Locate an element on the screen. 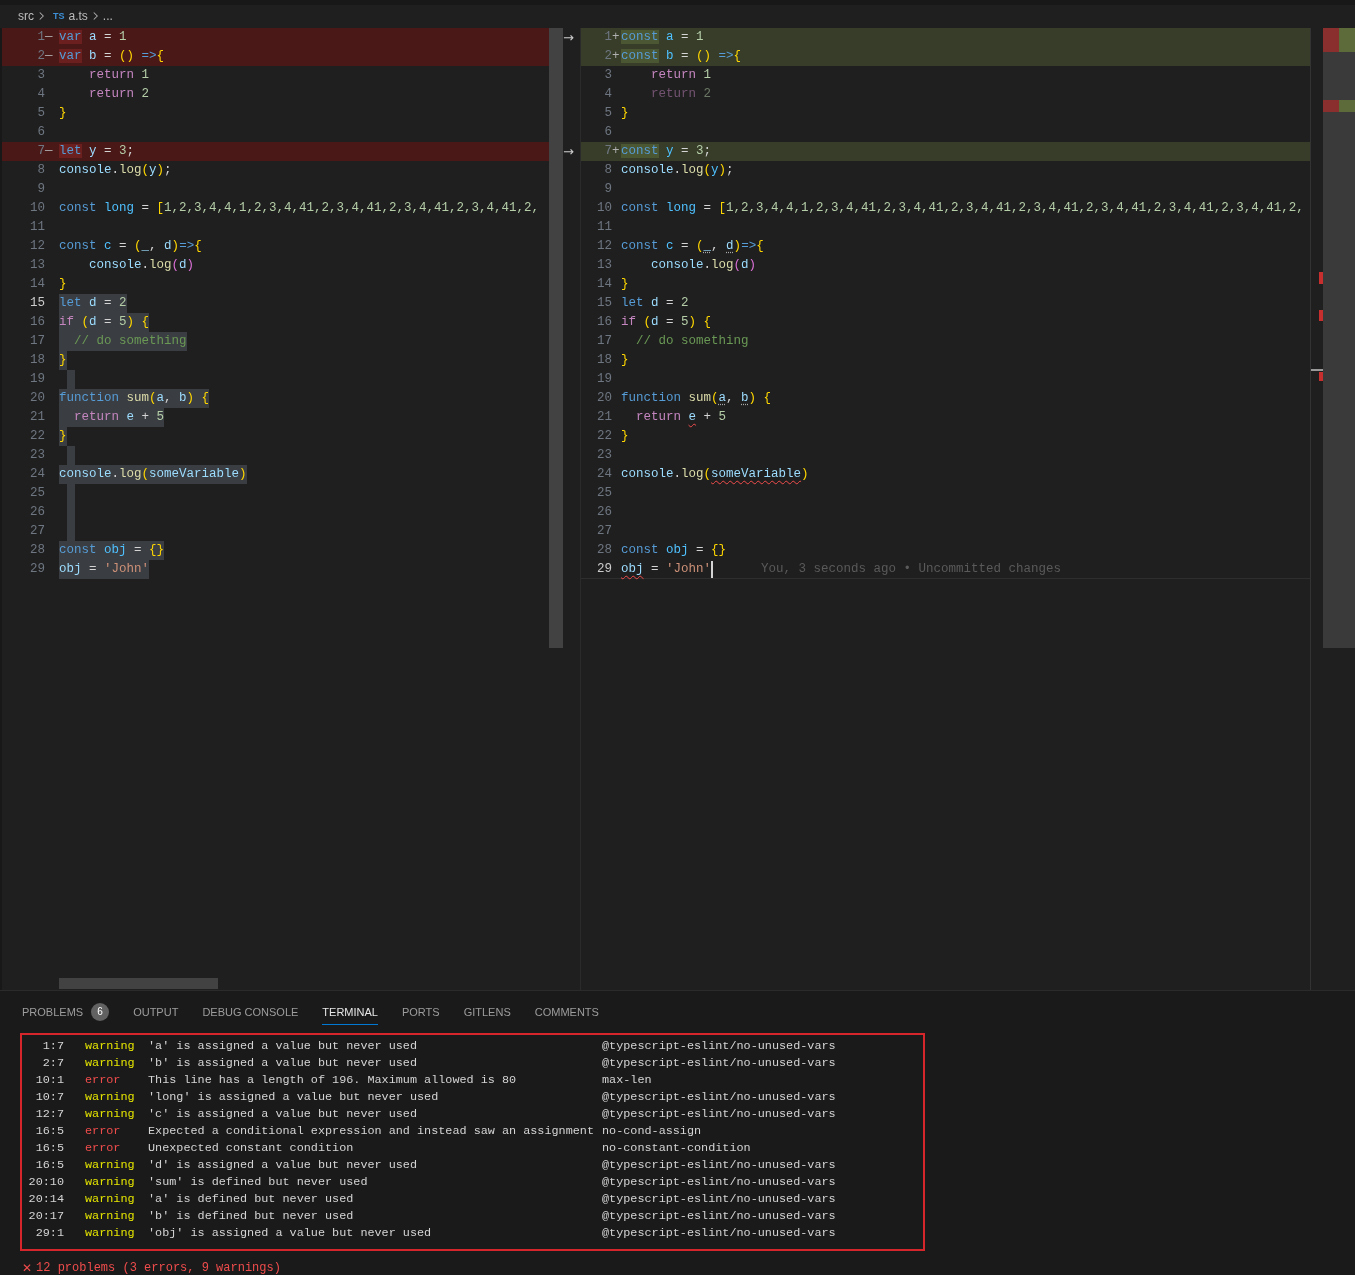  problem-rule: no-constant-condition is located at coordinates (677, 1149).